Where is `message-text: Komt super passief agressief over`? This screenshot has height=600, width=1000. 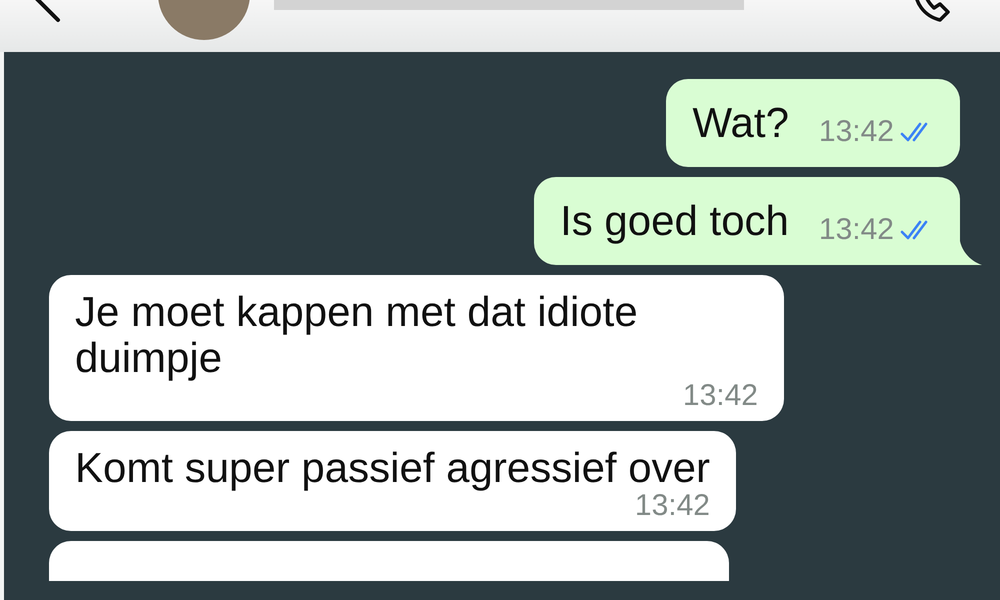
message-text: Komt super passief agressief over is located at coordinates (392, 468).